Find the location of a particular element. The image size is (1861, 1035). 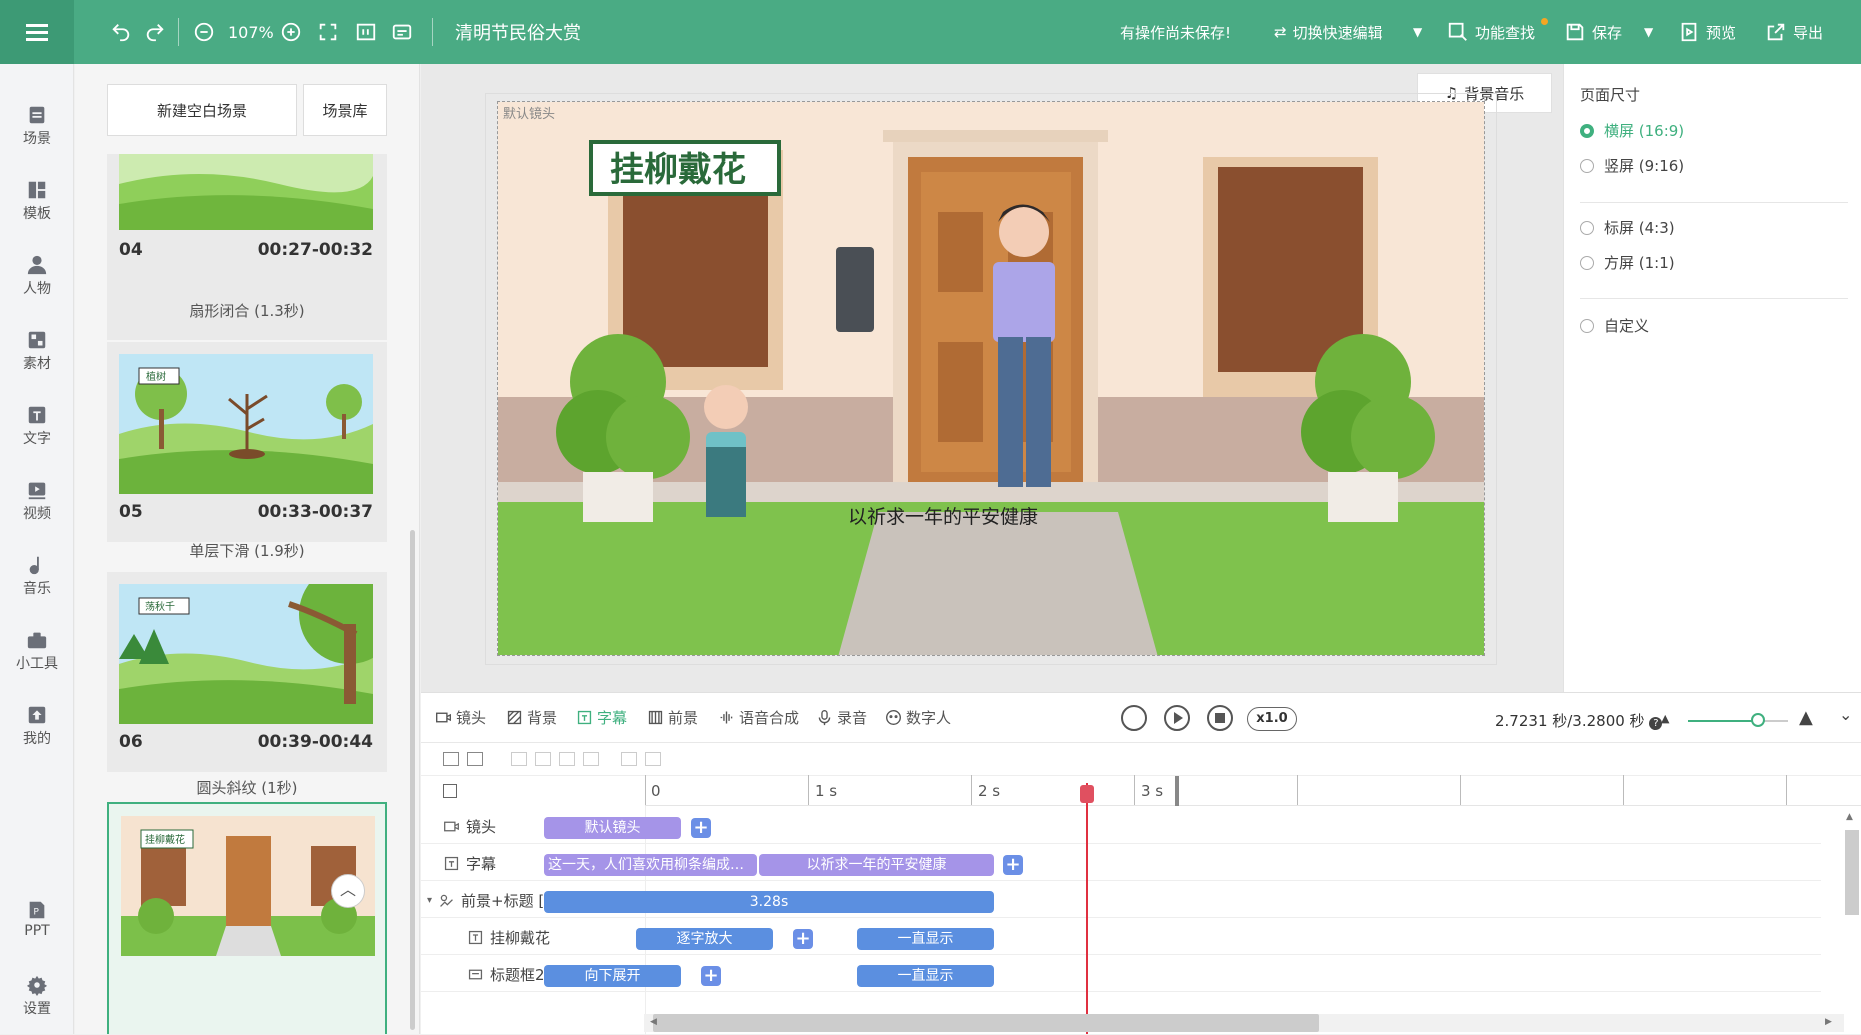

nav-video: 视频 is located at coordinates (37, 501).